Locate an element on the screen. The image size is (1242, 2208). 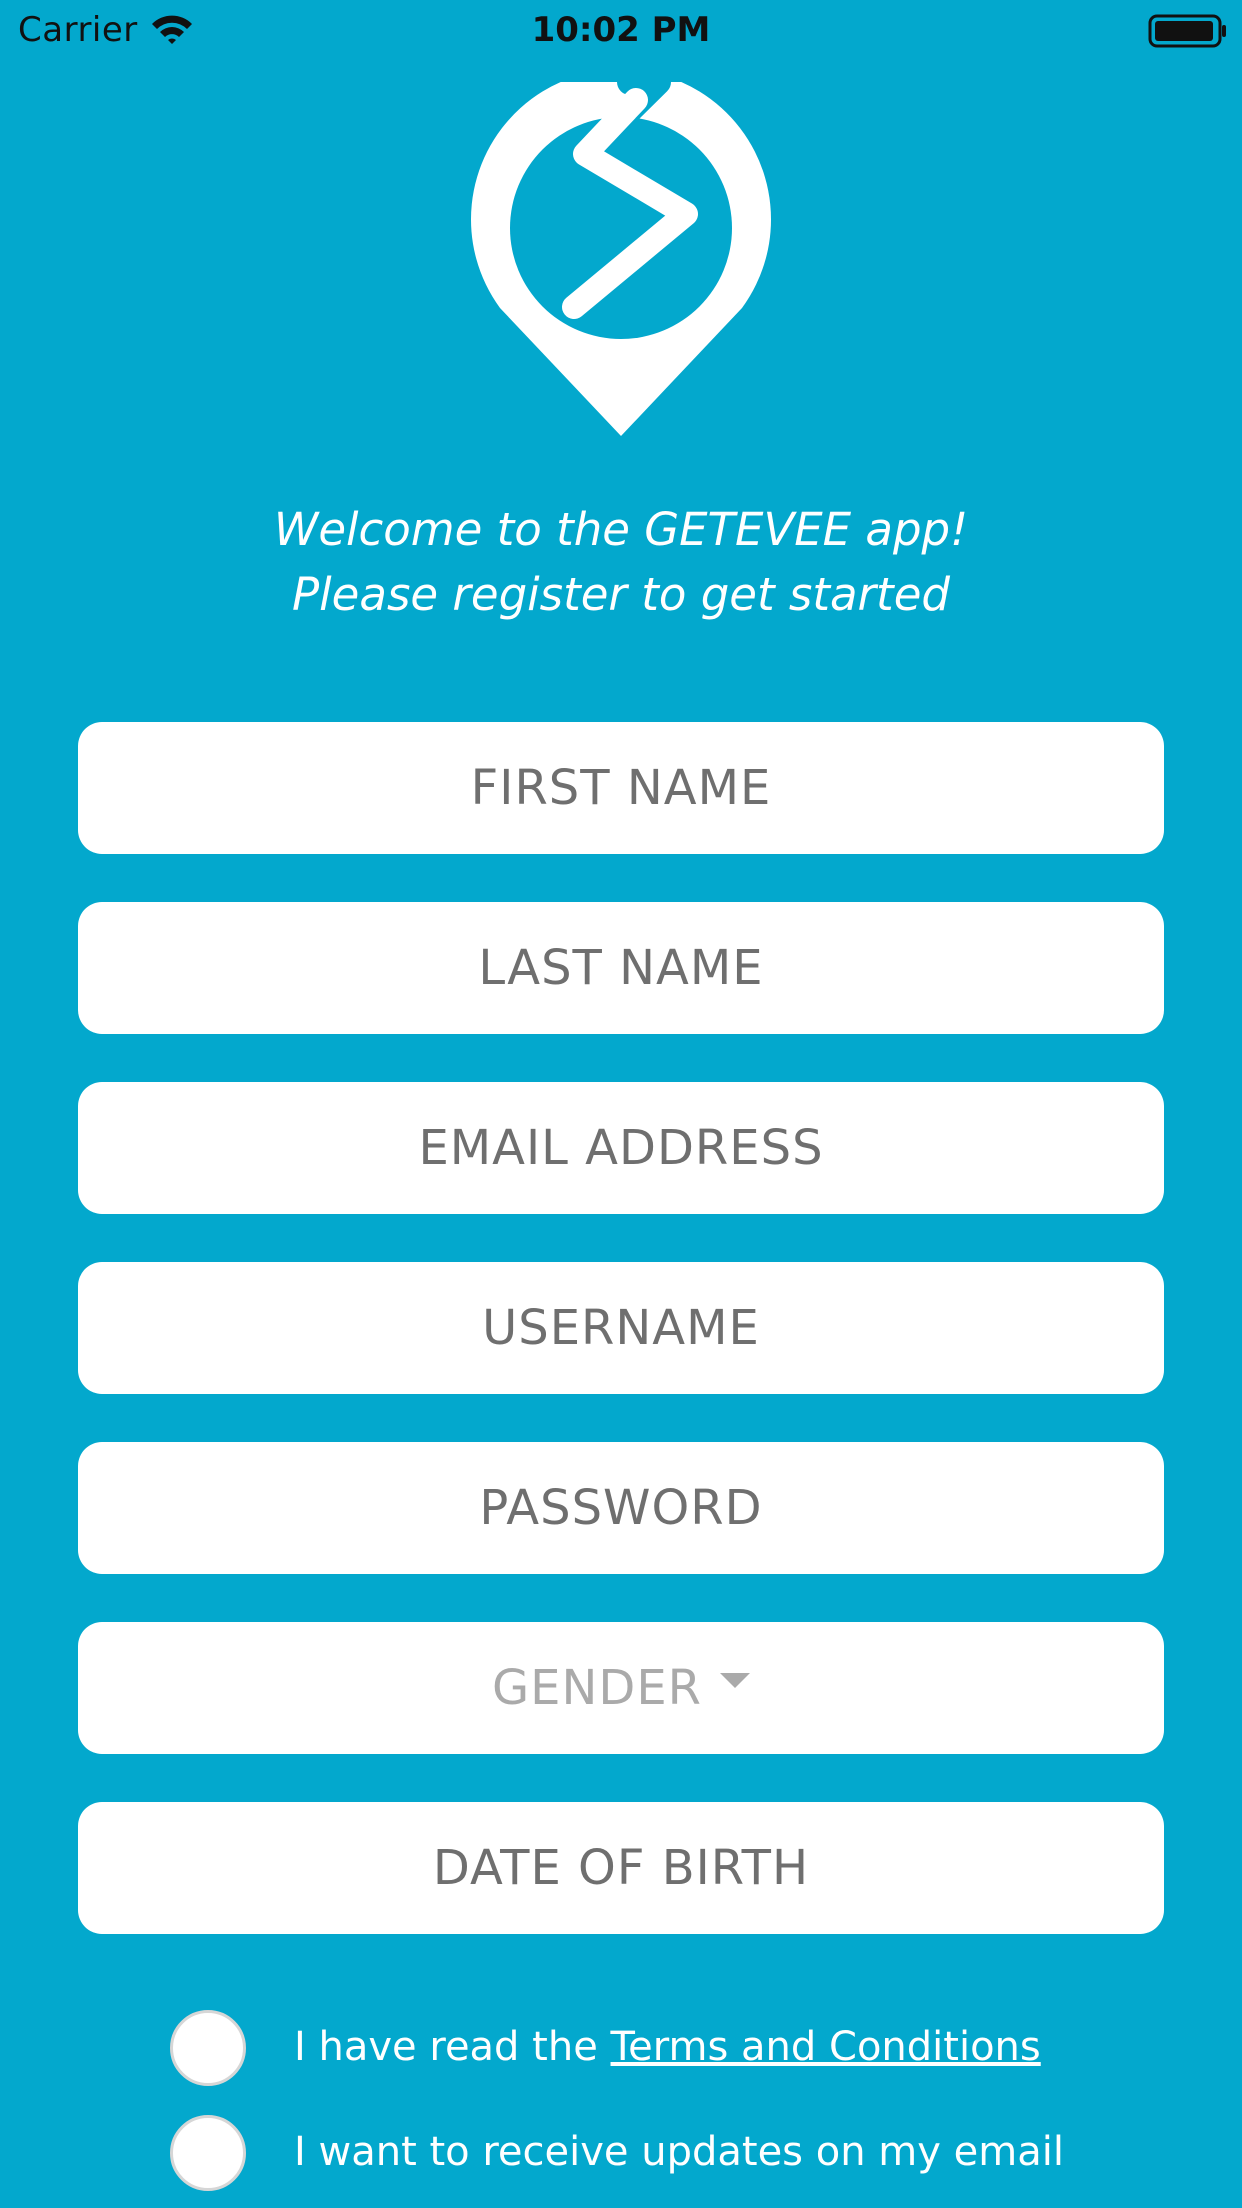
terms-and-conditions-link: Terms and Conditions is located at coordinates (826, 2047).